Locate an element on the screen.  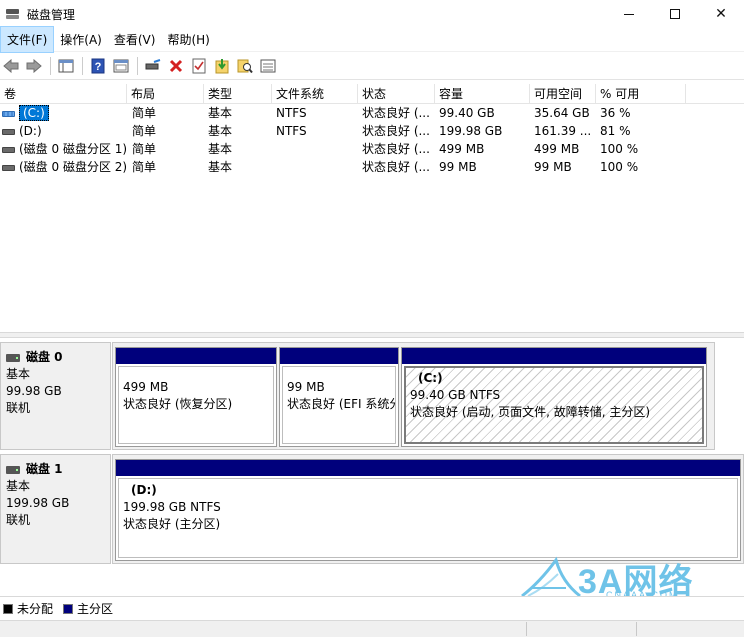
close-button: ✕ is located at coordinates (721, 14).